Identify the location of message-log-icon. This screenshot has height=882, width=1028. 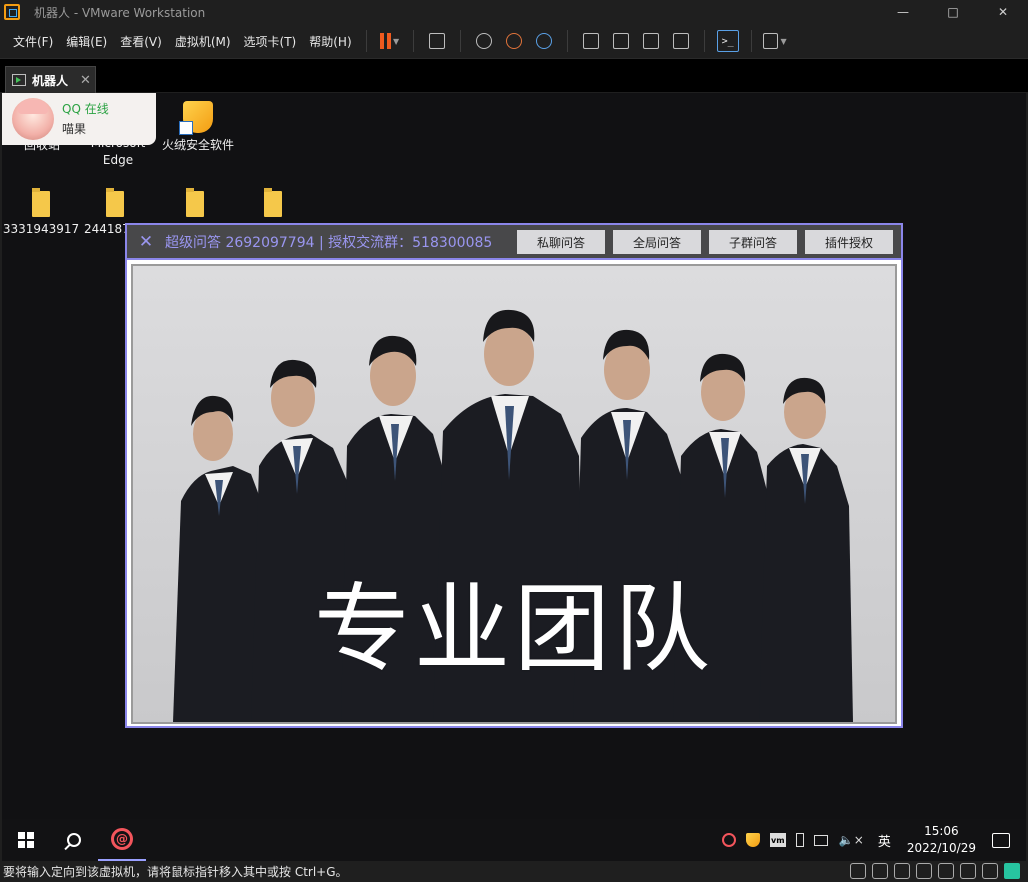
(1012, 871).